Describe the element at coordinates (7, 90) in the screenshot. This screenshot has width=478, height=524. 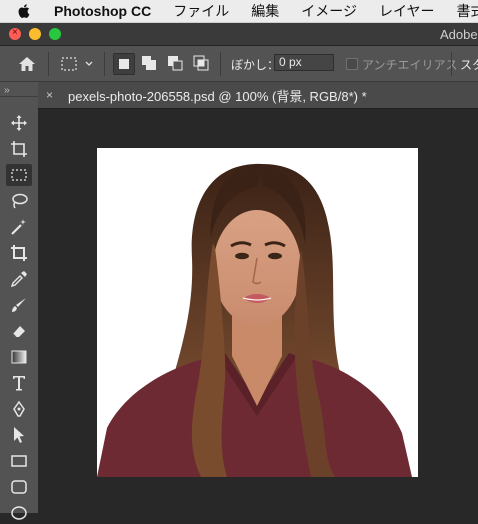
I see `collapse-panel-button: ››` at that location.